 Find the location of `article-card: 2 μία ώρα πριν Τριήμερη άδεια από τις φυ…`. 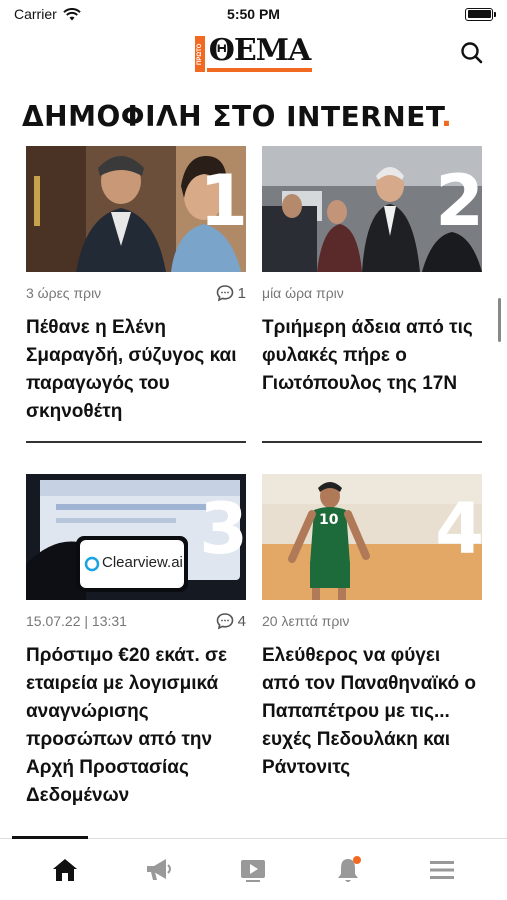

article-card: 2 μία ώρα πριν Τριήμερη άδεια από τις φυ… is located at coordinates (372, 272).